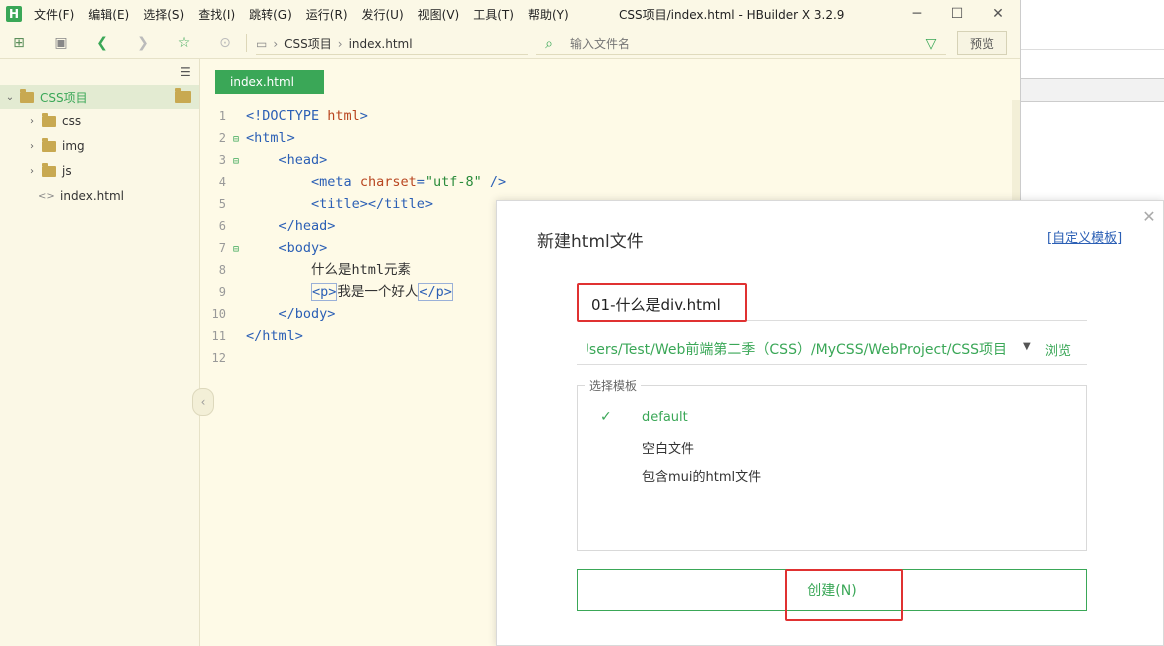 Image resolution: width=1164 pixels, height=646 pixels. What do you see at coordinates (274, 336) in the screenshot?
I see `code-text: </html>` at bounding box center [274, 336].